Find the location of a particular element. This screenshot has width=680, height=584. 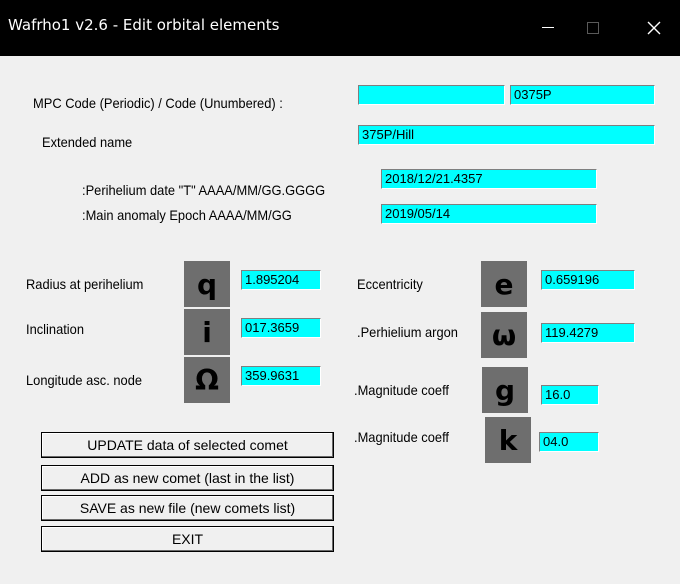

window-title: Wafrho1 v2.6 - Edit orbital elements is located at coordinates (144, 25).